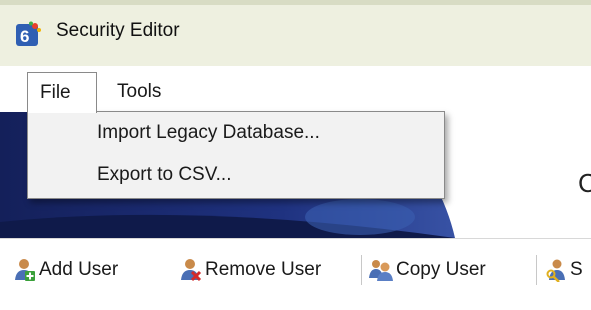 This screenshot has height=310, width=591. What do you see at coordinates (576, 269) in the screenshot?
I see `key-user-label: S` at bounding box center [576, 269].